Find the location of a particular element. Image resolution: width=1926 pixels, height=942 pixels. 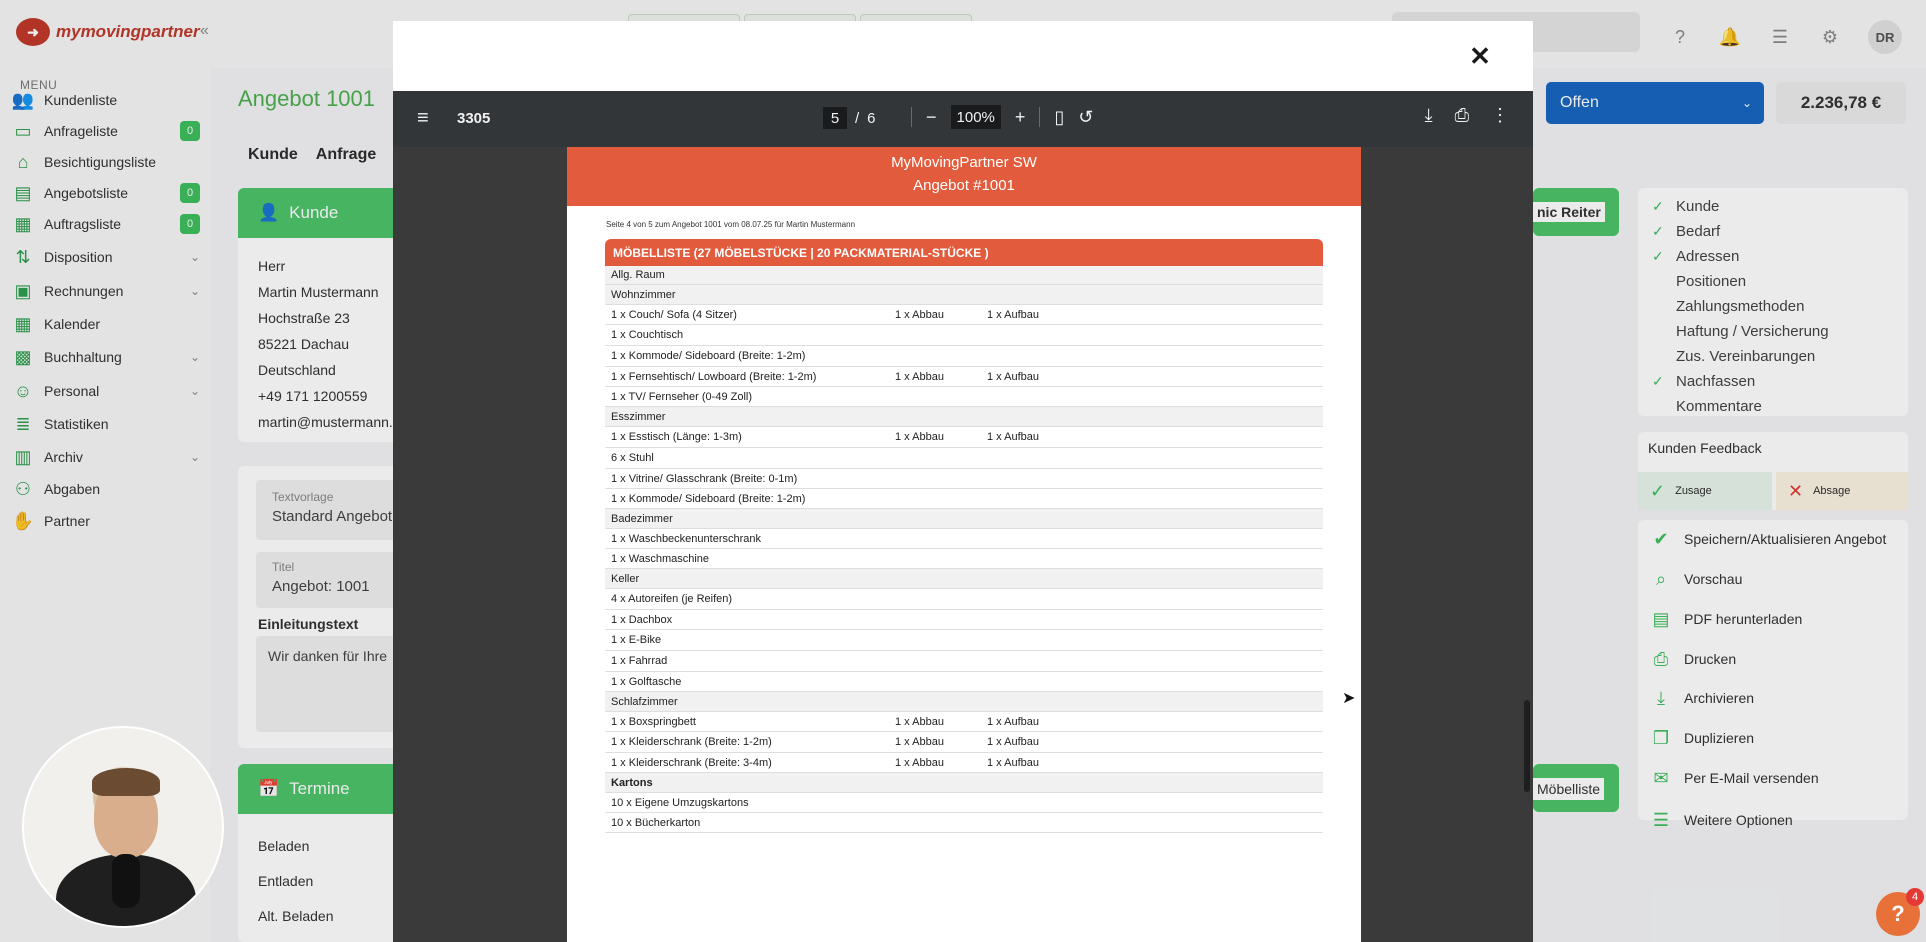

room-row: Allg. Raum is located at coordinates (964, 275).